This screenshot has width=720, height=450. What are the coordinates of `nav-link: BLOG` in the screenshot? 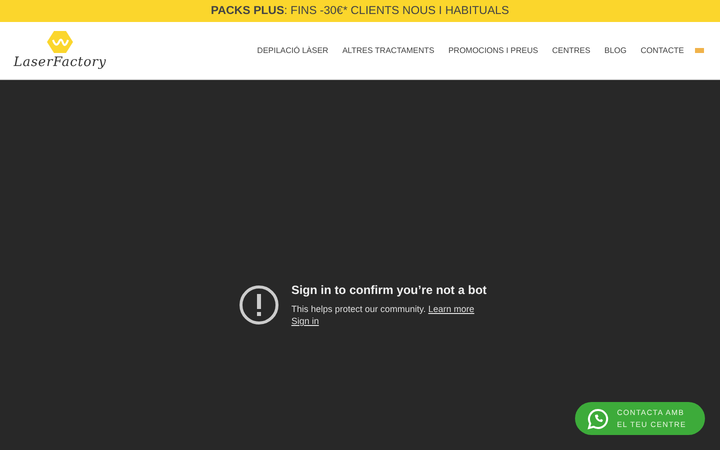 It's located at (615, 50).